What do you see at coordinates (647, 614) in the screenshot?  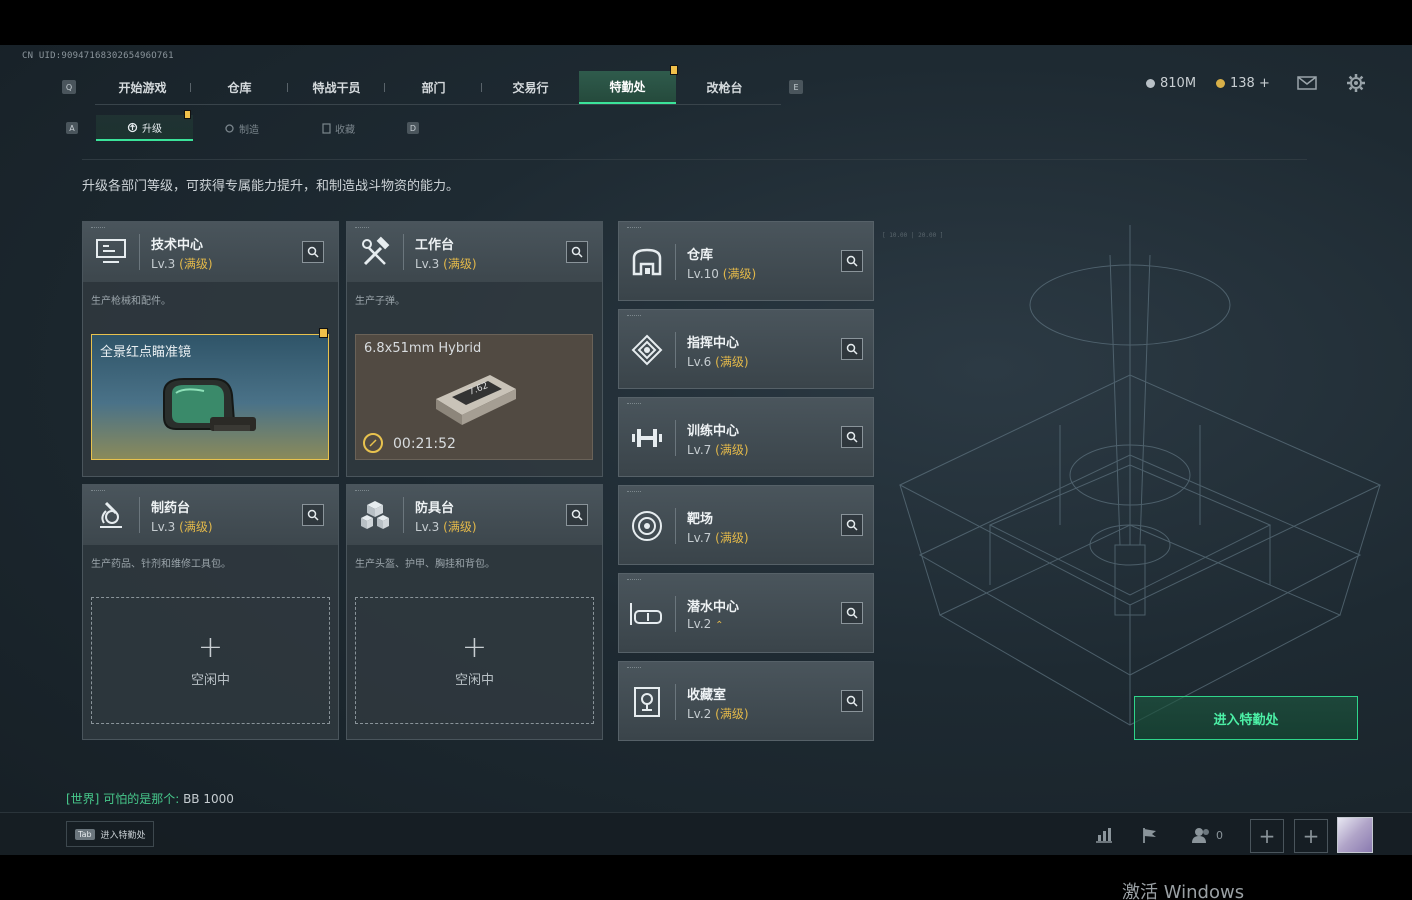 I see `diving-mask-icon` at bounding box center [647, 614].